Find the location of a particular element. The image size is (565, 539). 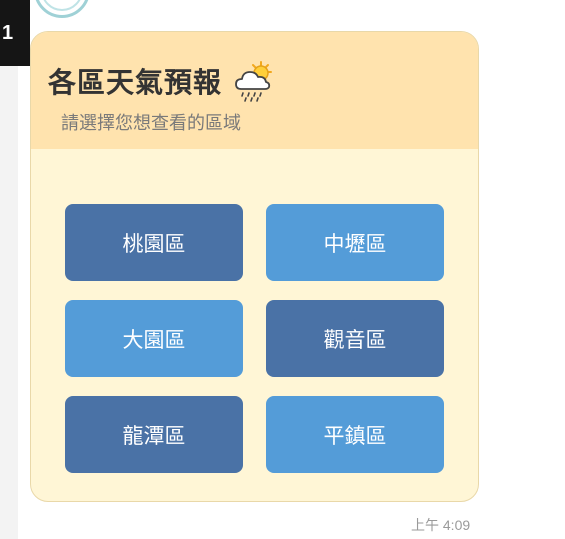

left-sidebar-label: 1 is located at coordinates (15, 33).